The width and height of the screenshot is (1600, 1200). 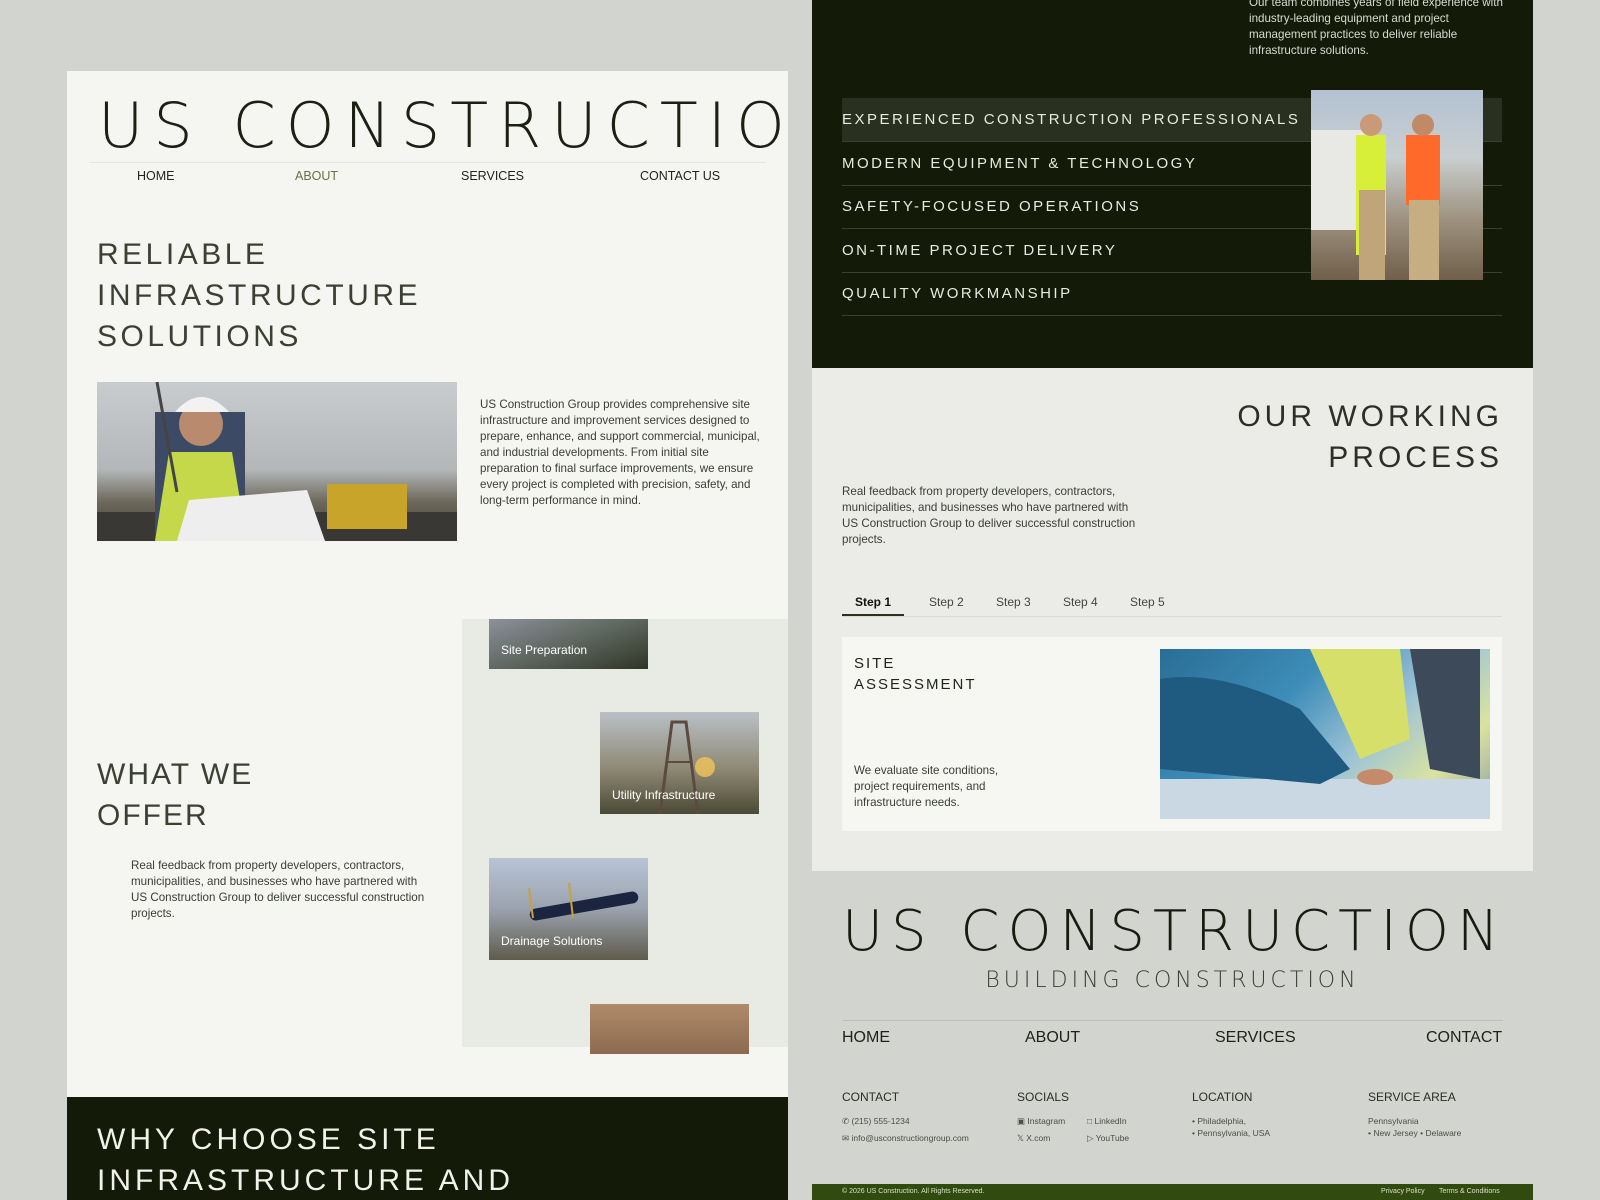 I want to click on footer-service-area-heading: SERVICE AREA, so click(x=1412, y=1097).